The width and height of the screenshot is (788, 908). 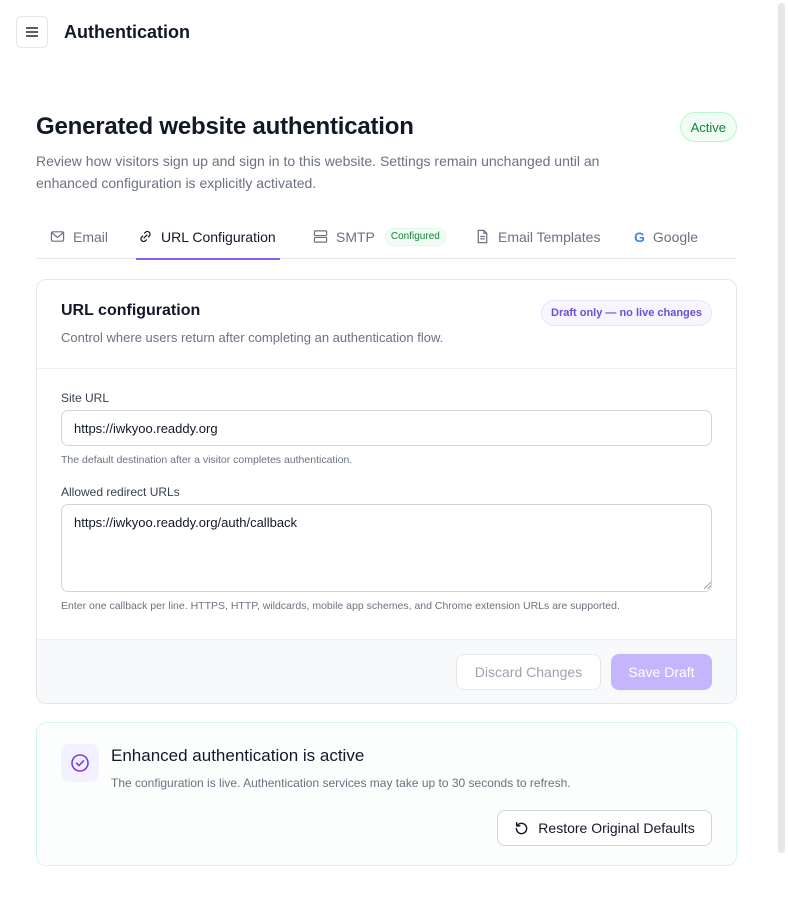 I want to click on server-icon, so click(x=320, y=236).